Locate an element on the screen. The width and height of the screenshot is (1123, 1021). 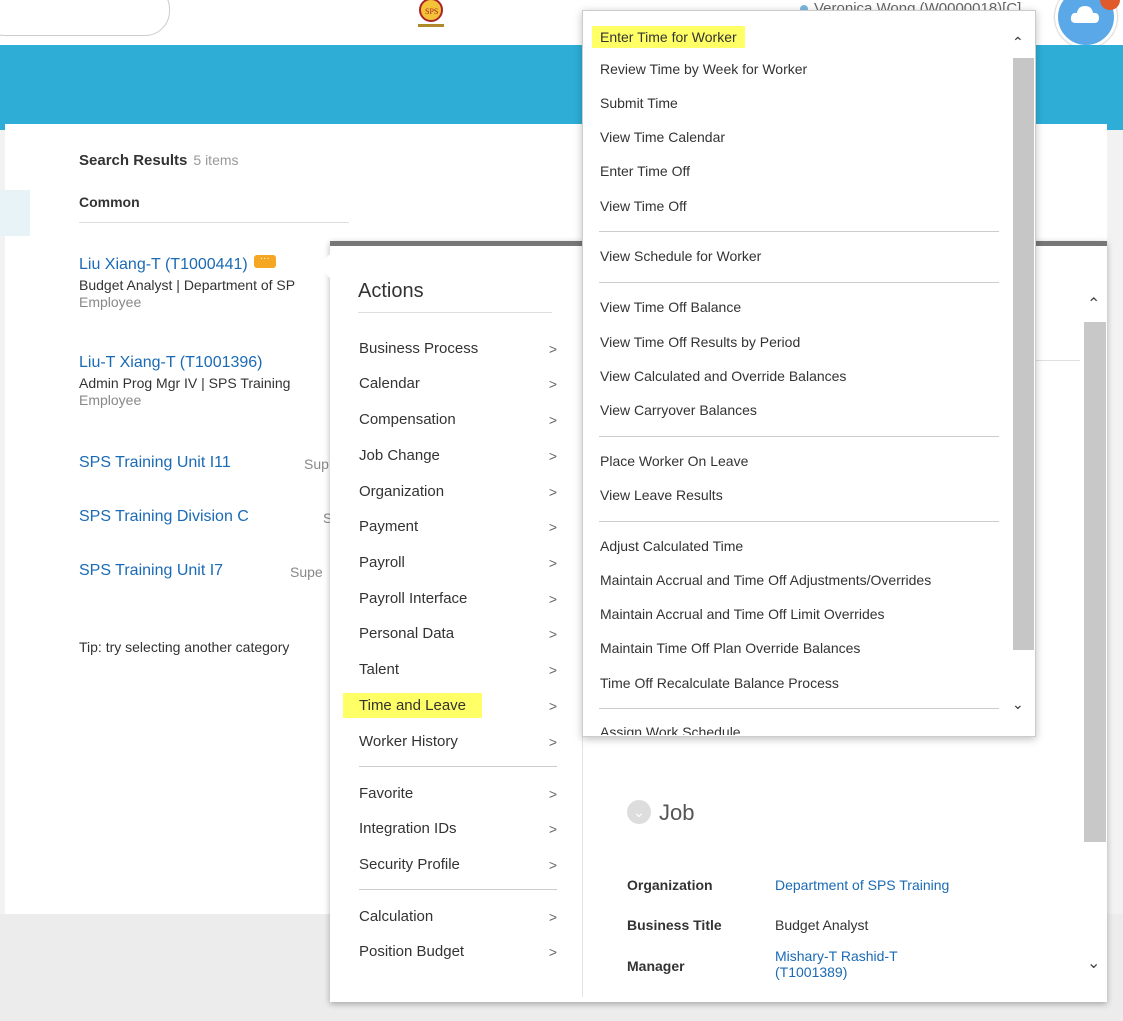
menu-item-label: Compensation is located at coordinates (407, 419).